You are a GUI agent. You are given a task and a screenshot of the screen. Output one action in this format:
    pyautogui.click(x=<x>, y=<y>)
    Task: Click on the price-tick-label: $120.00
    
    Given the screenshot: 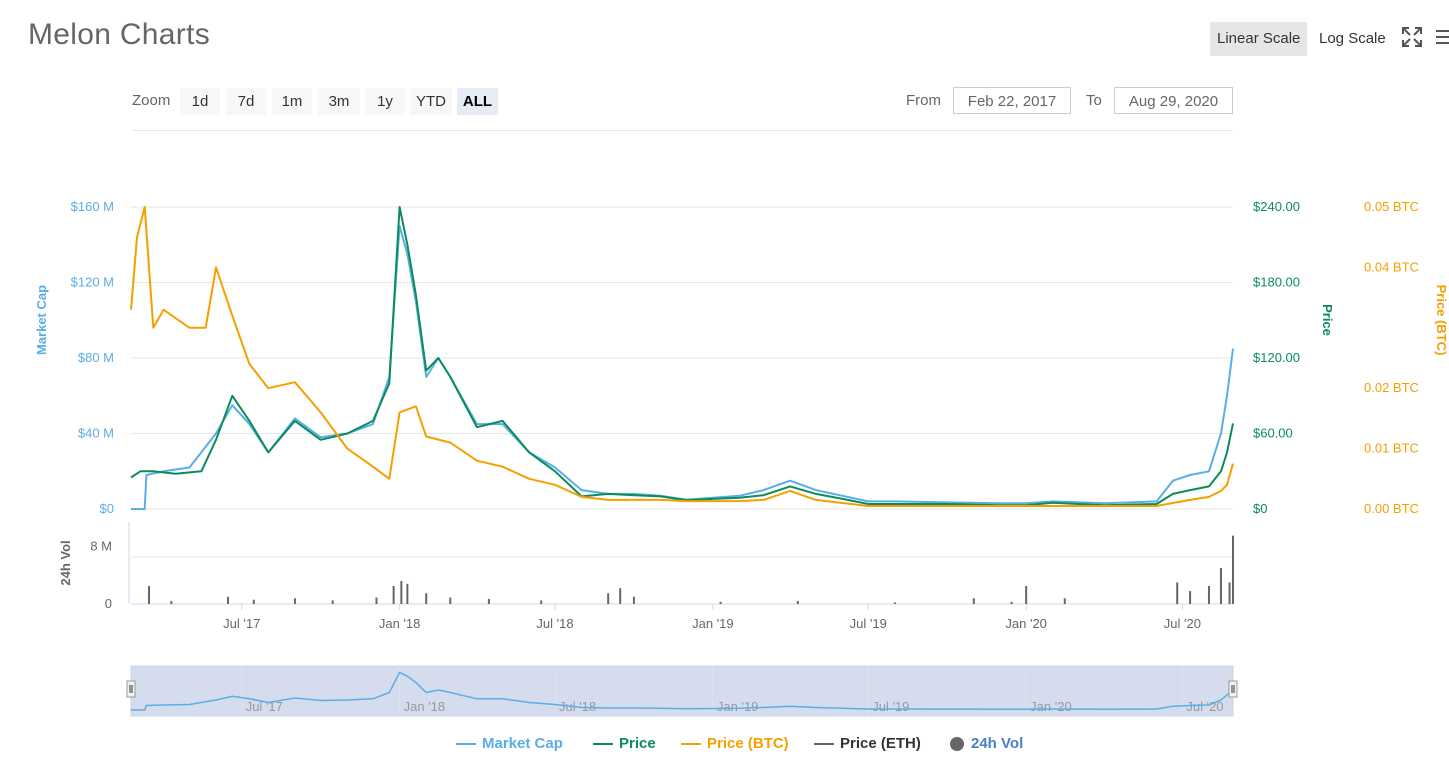 What is the action you would take?
    pyautogui.click(x=1276, y=357)
    